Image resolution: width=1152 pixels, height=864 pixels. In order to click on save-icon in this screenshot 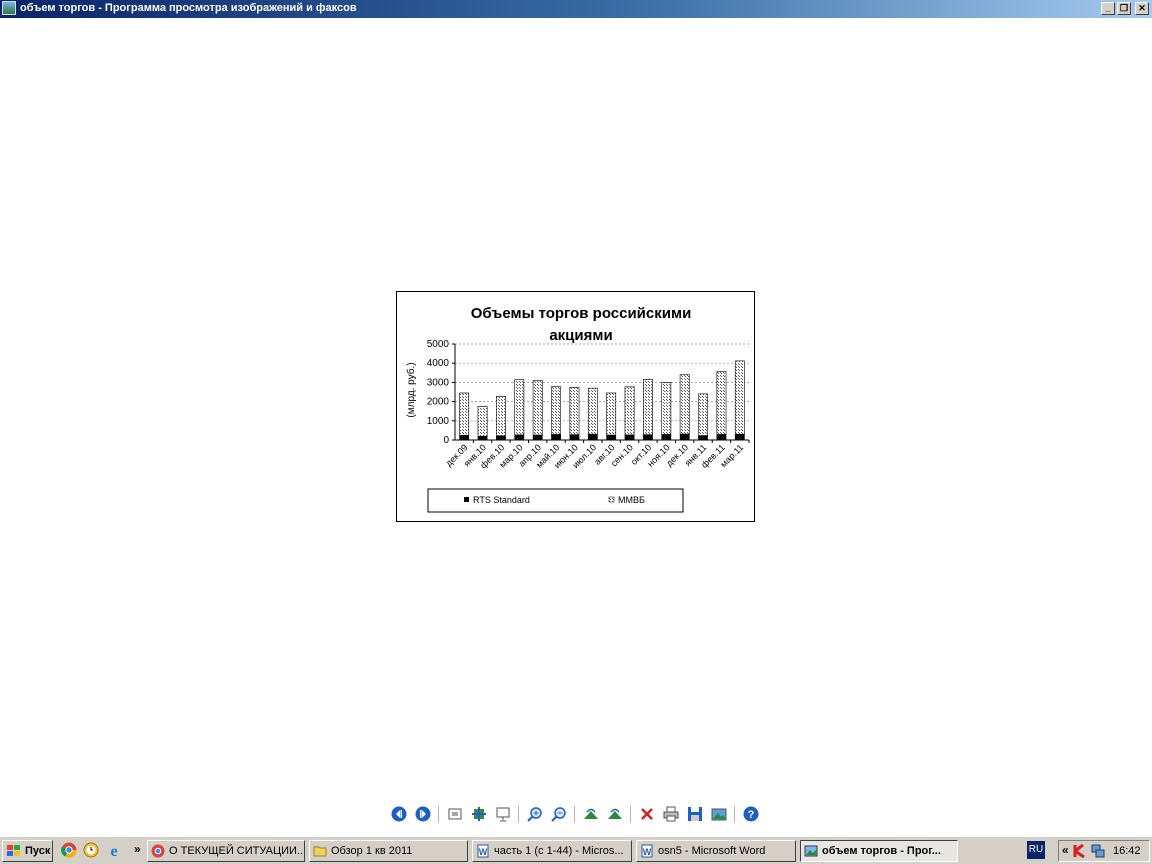, I will do `click(695, 814)`.